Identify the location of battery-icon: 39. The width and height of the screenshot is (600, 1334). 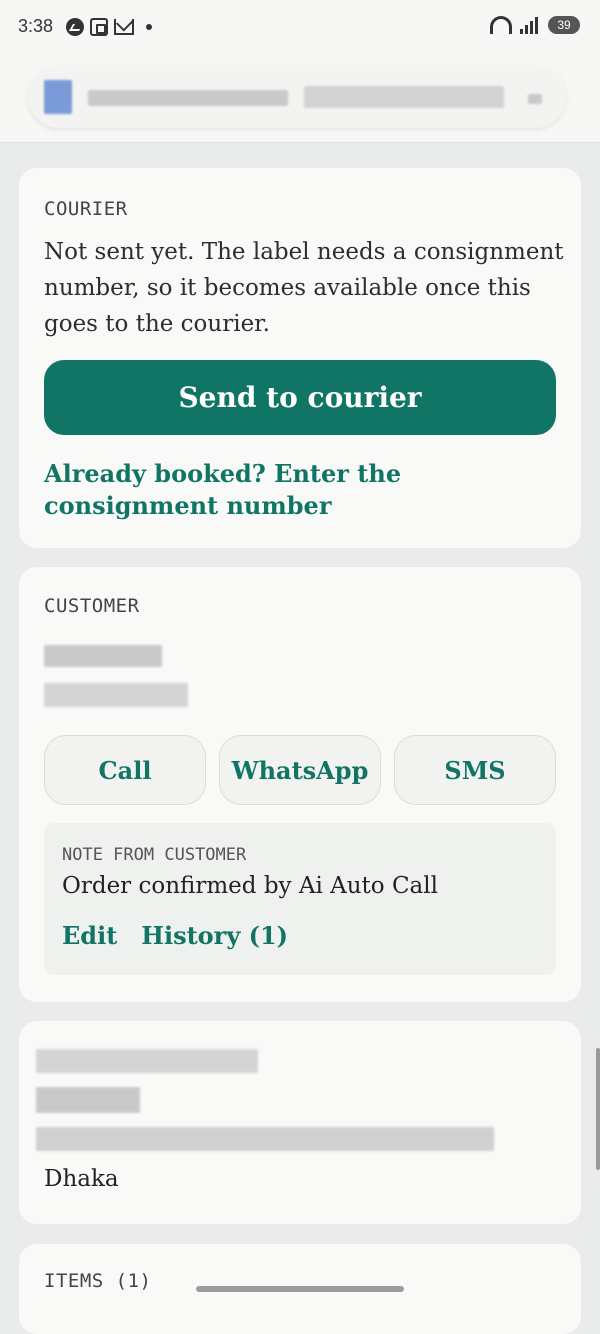
(564, 25).